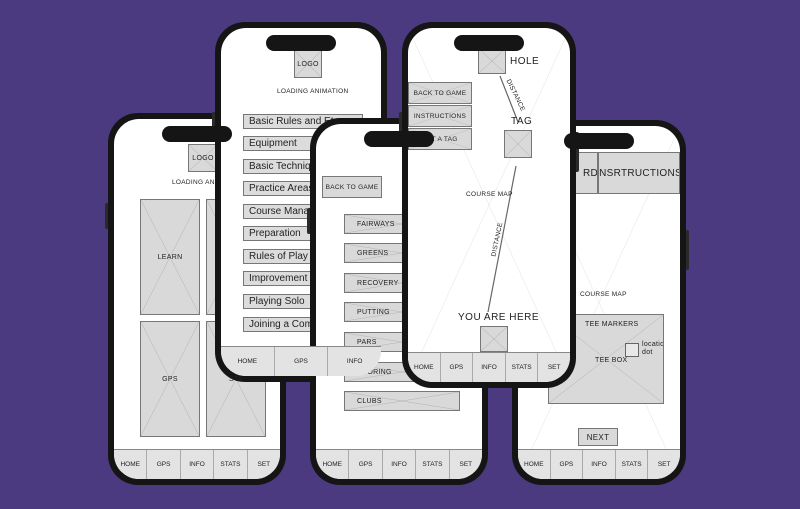 Image resolution: width=800 pixels, height=509 pixels. Describe the element at coordinates (313, 91) in the screenshot. I see `loading-animation-label: LOADING ANIMATION` at that location.